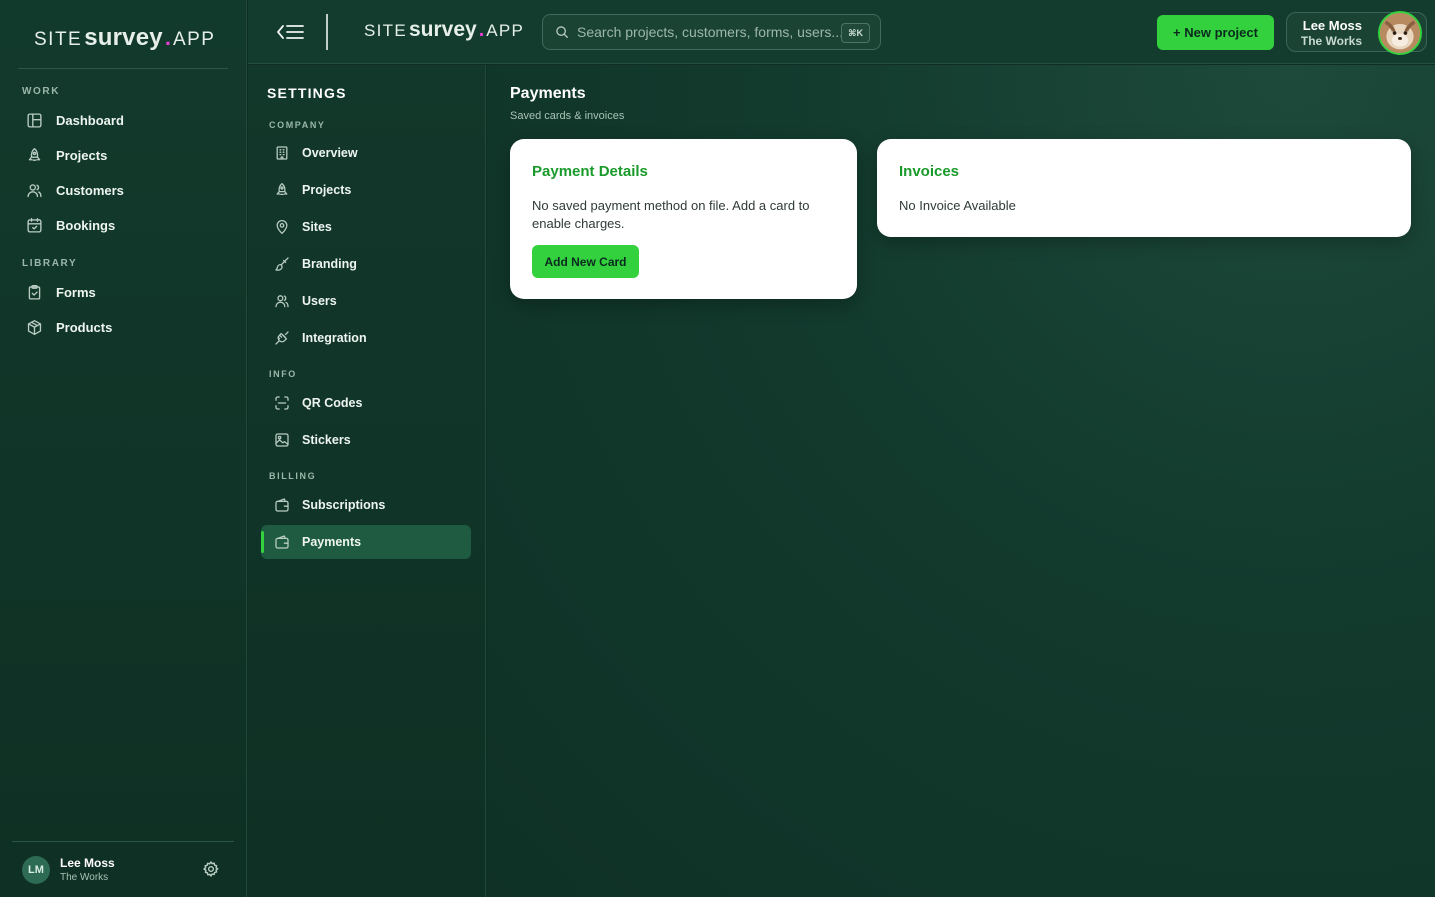 Image resolution: width=1435 pixels, height=897 pixels. Describe the element at coordinates (344, 505) in the screenshot. I see `settings-item-label: Subscriptions` at that location.